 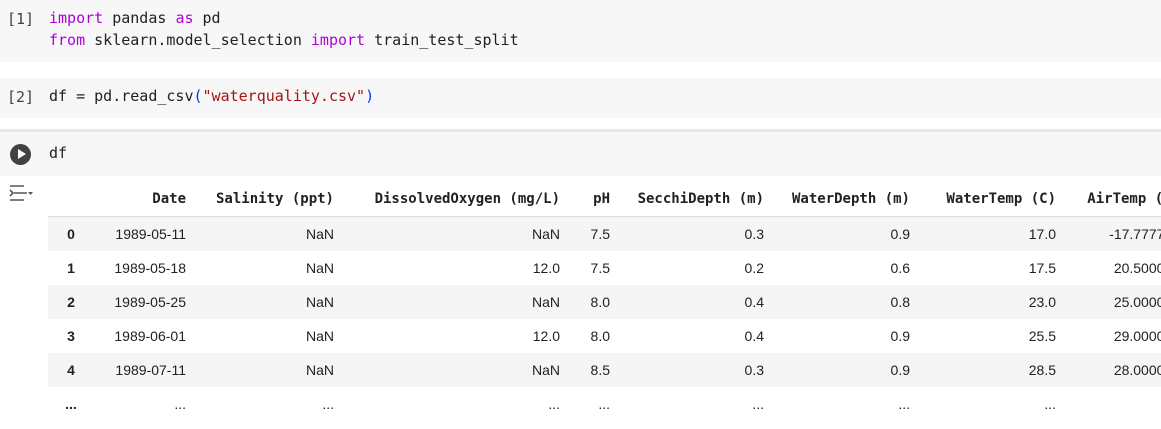 What do you see at coordinates (442, 40) in the screenshot?
I see `code-token: train_test_split` at bounding box center [442, 40].